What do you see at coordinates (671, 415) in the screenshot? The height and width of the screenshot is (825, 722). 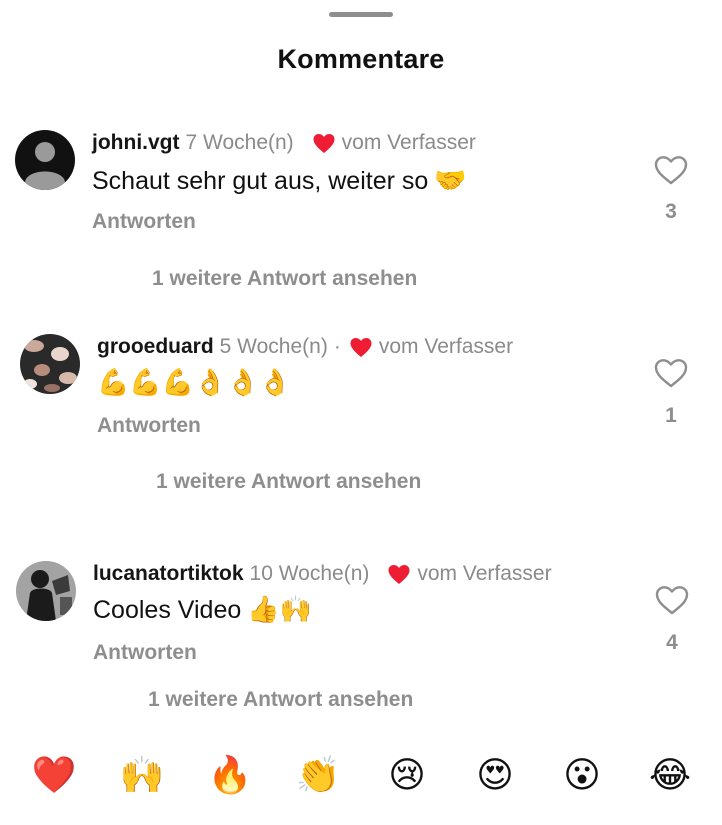 I see `like-count: 1` at bounding box center [671, 415].